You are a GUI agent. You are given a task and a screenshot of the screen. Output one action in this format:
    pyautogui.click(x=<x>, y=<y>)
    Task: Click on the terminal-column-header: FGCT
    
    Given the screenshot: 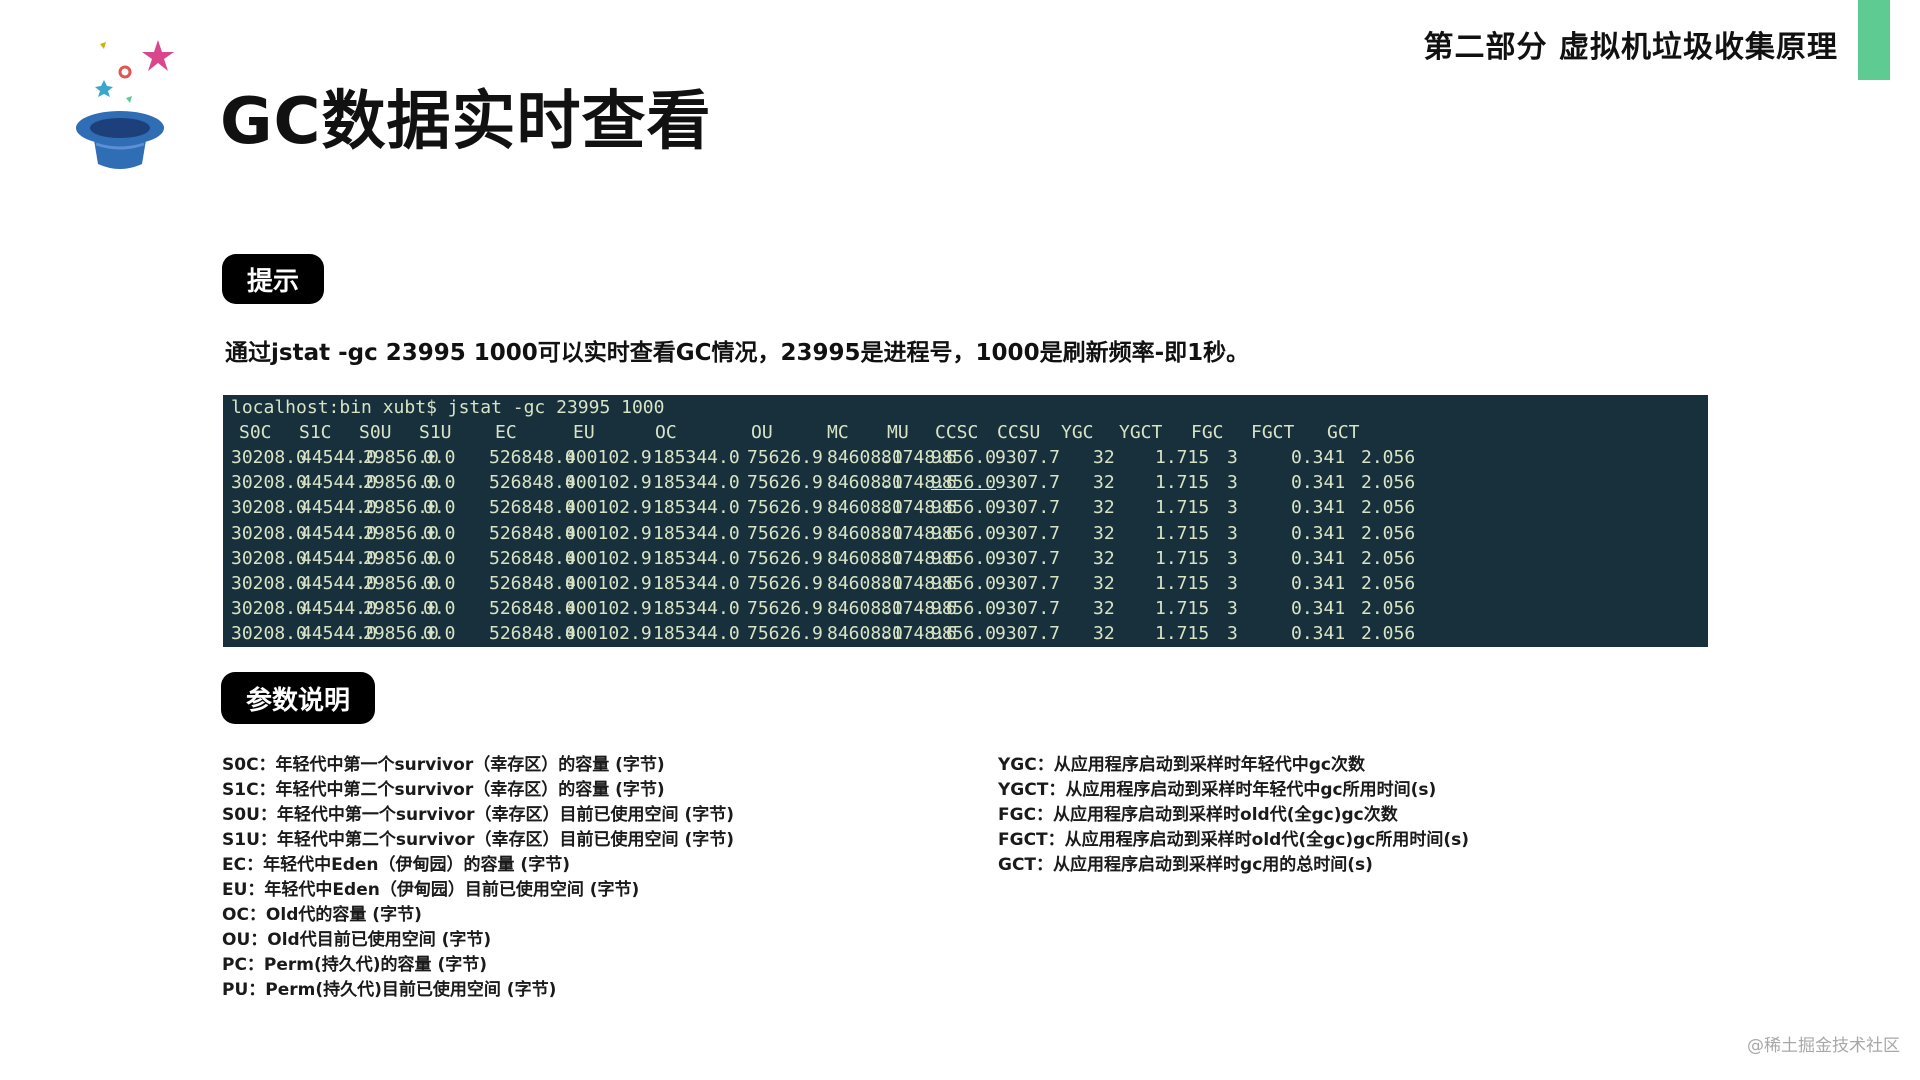 What is the action you would take?
    pyautogui.click(x=1273, y=432)
    